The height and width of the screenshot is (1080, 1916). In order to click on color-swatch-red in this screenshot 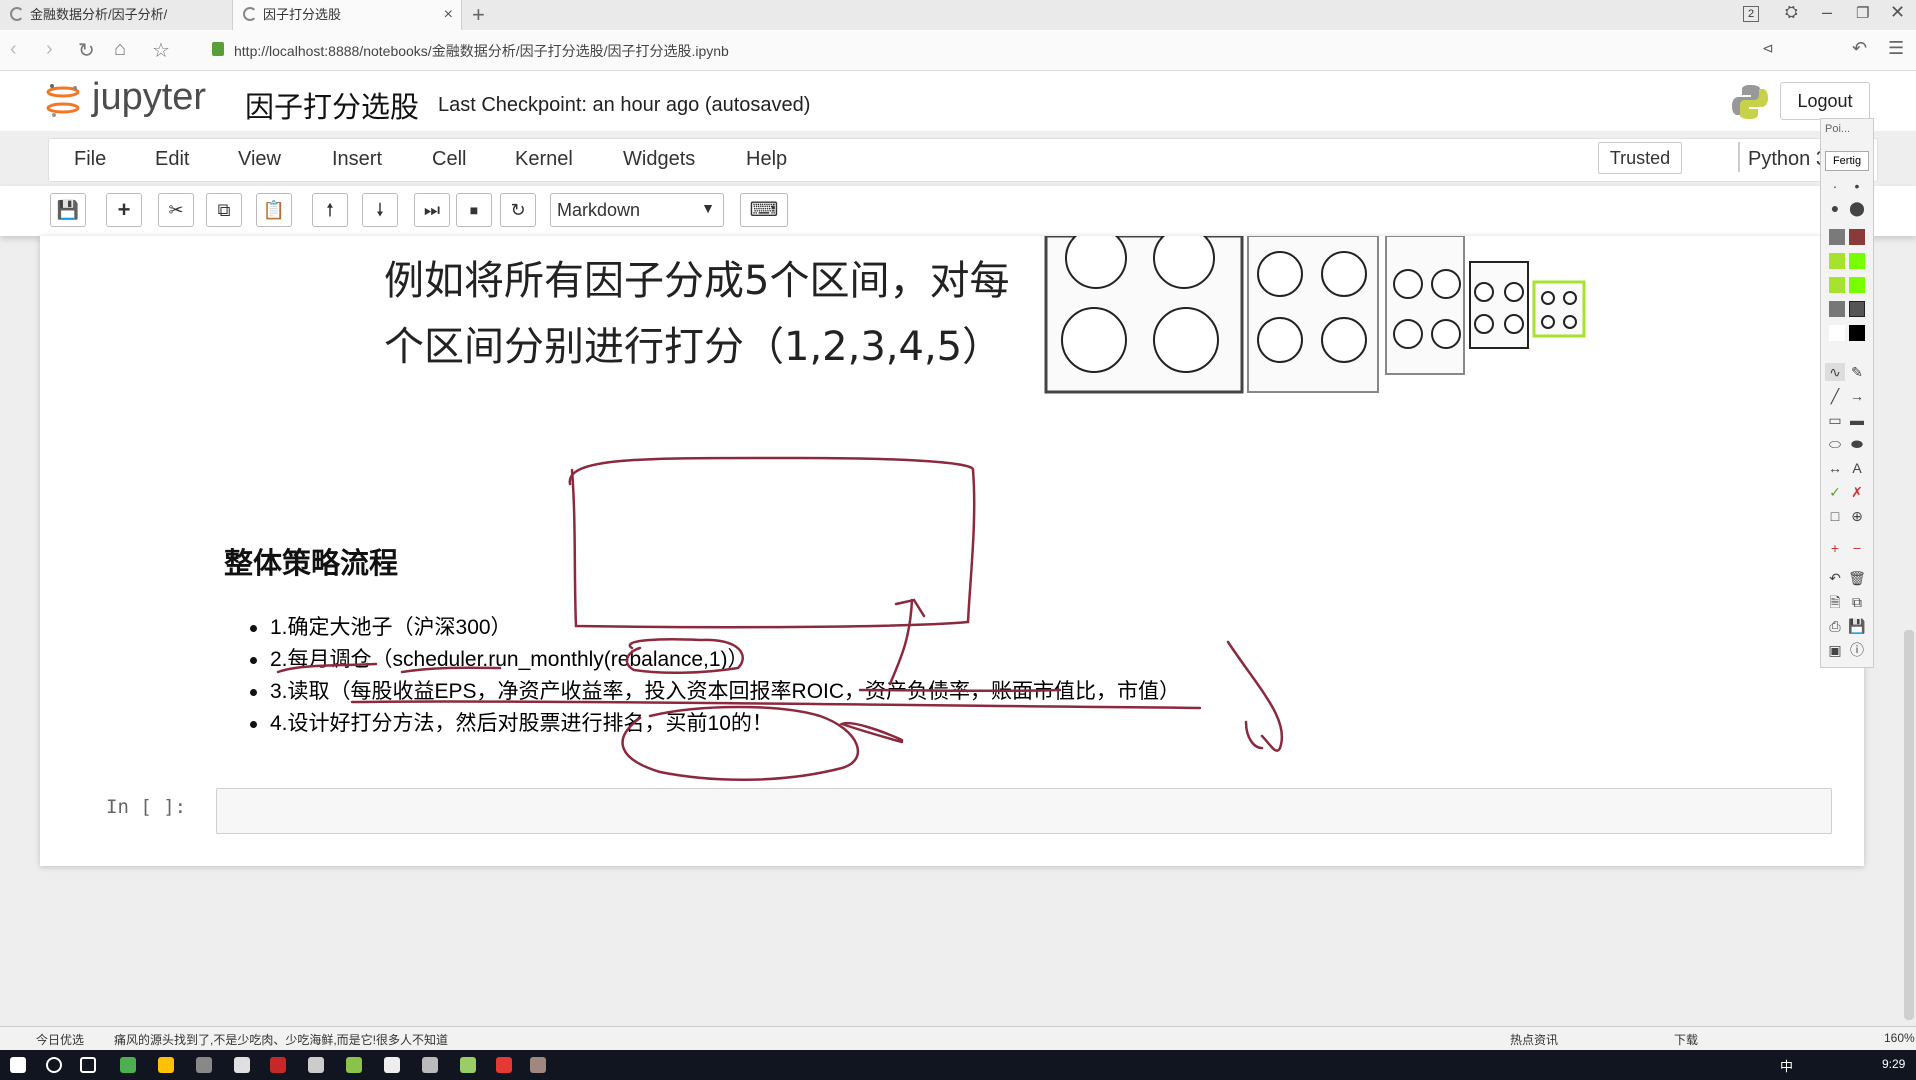, I will do `click(1857, 237)`.